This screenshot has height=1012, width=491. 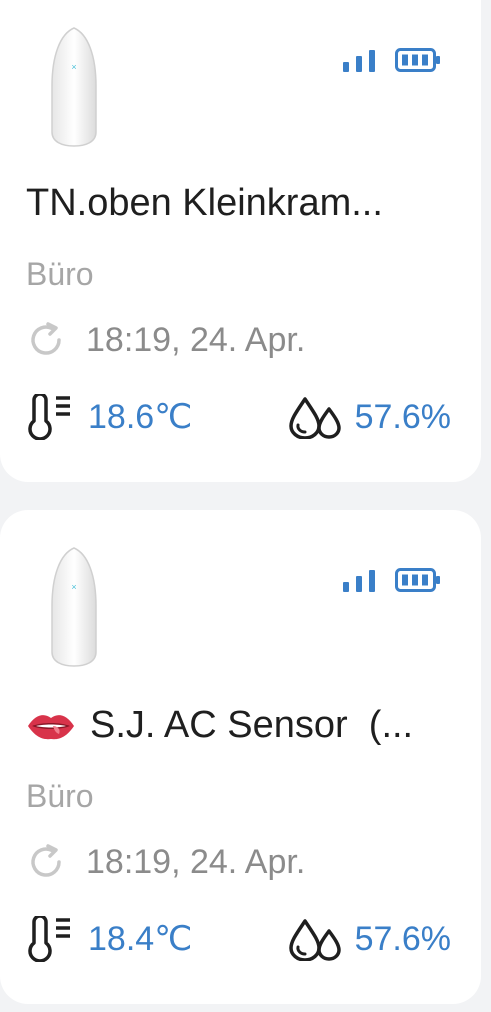 What do you see at coordinates (237, 417) in the screenshot?
I see `readings-row: 18.6℃ 57.6%` at bounding box center [237, 417].